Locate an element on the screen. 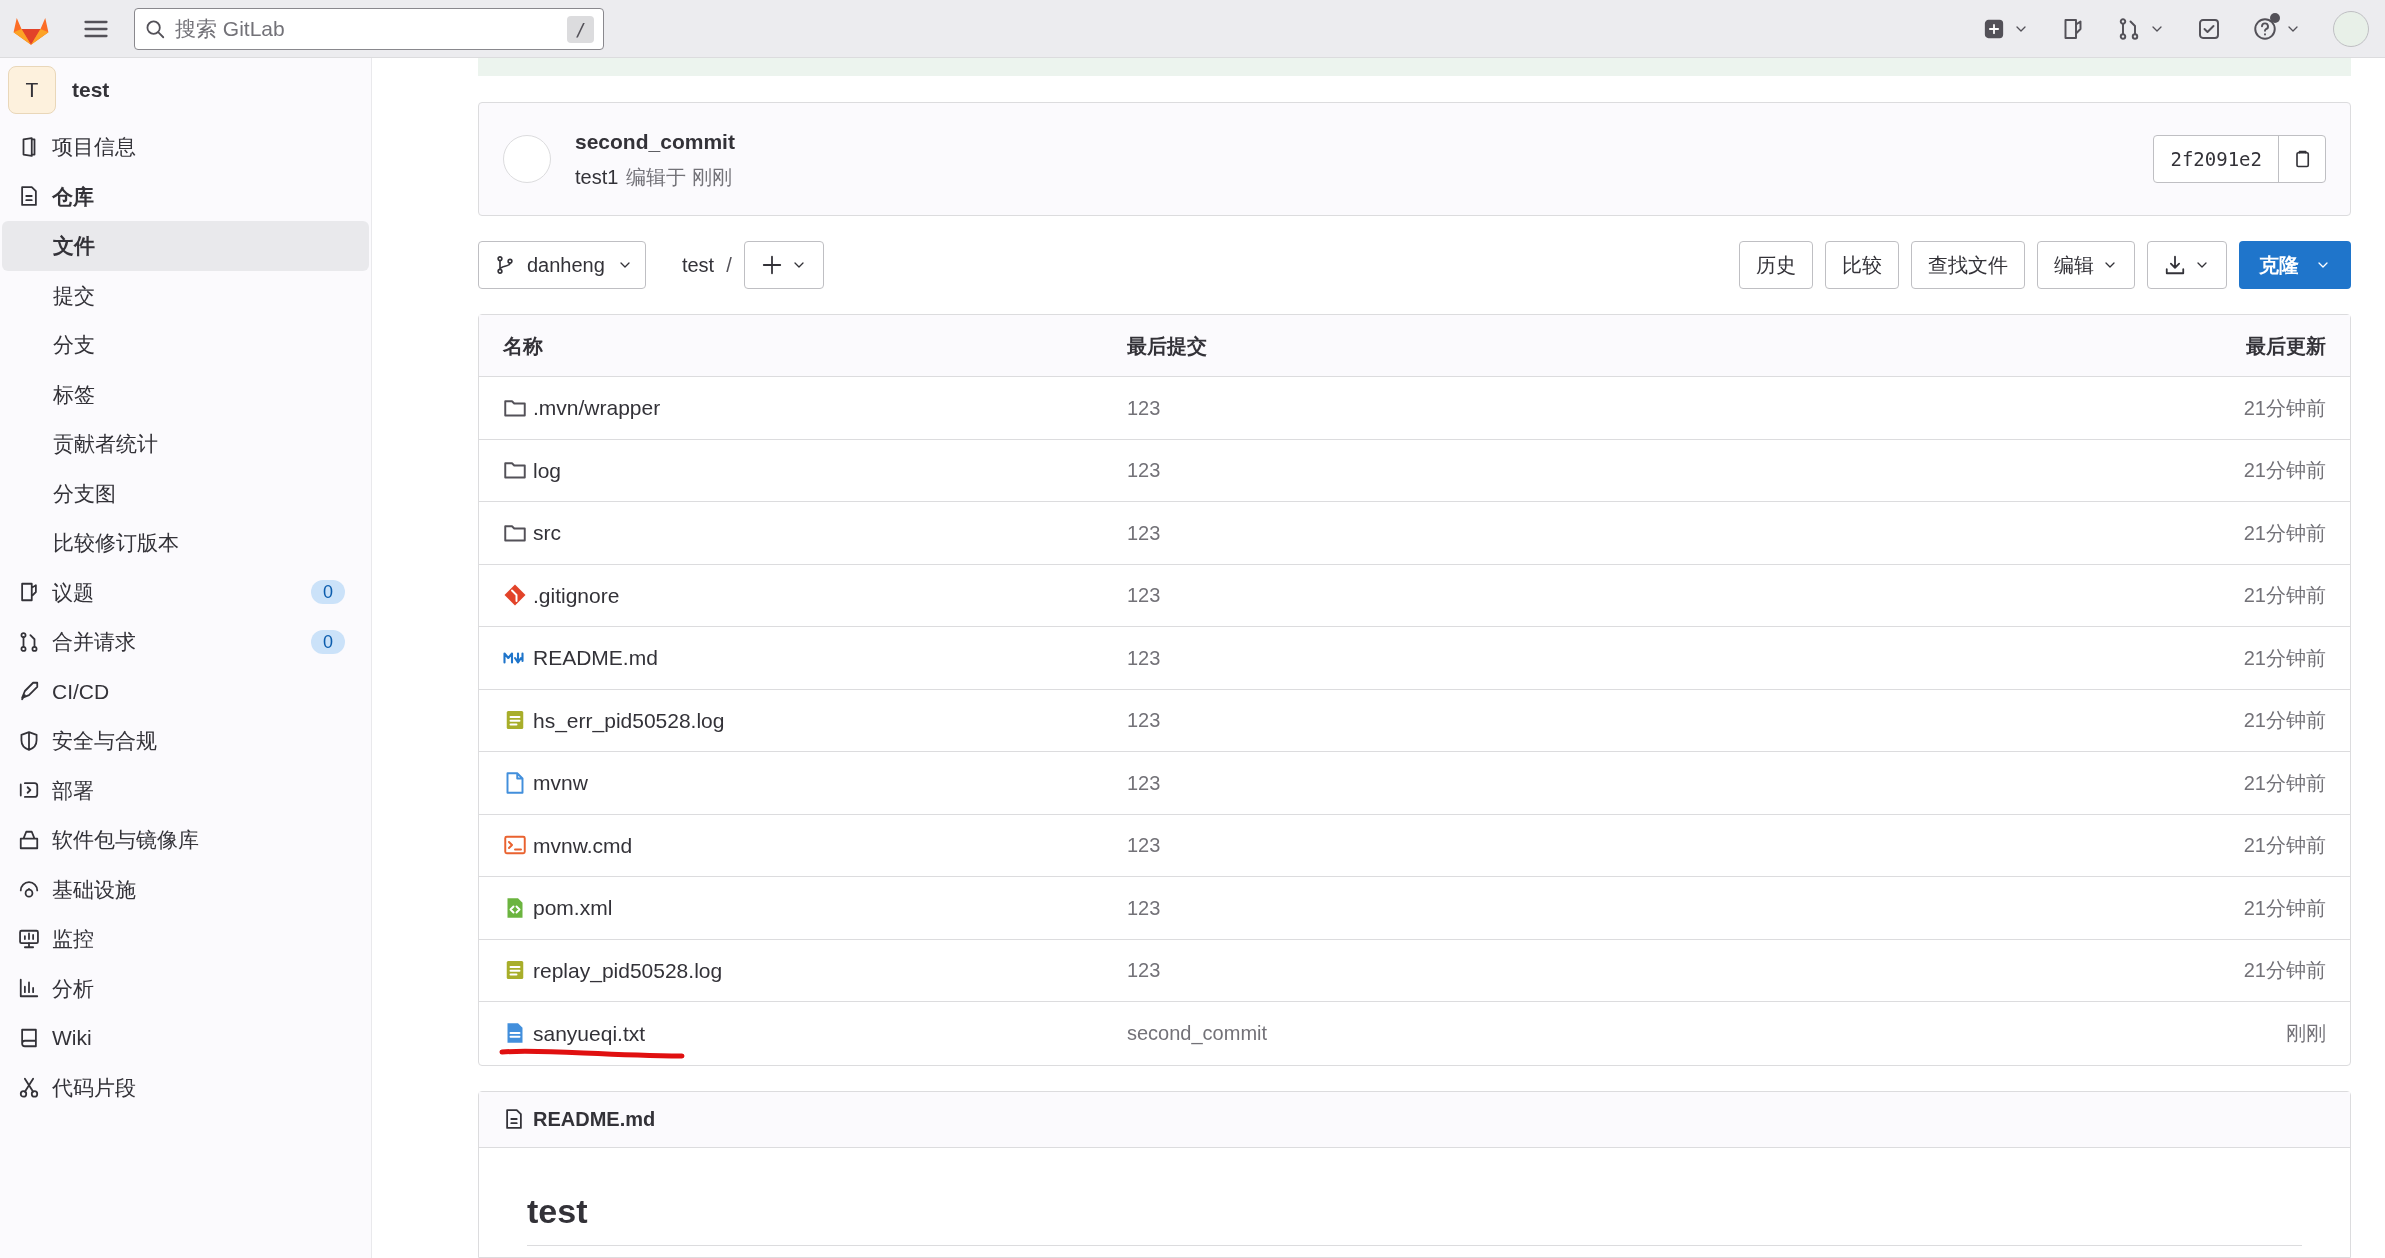  file-row: replay_pid50528.log 123 21分钟前 is located at coordinates (1414, 970).